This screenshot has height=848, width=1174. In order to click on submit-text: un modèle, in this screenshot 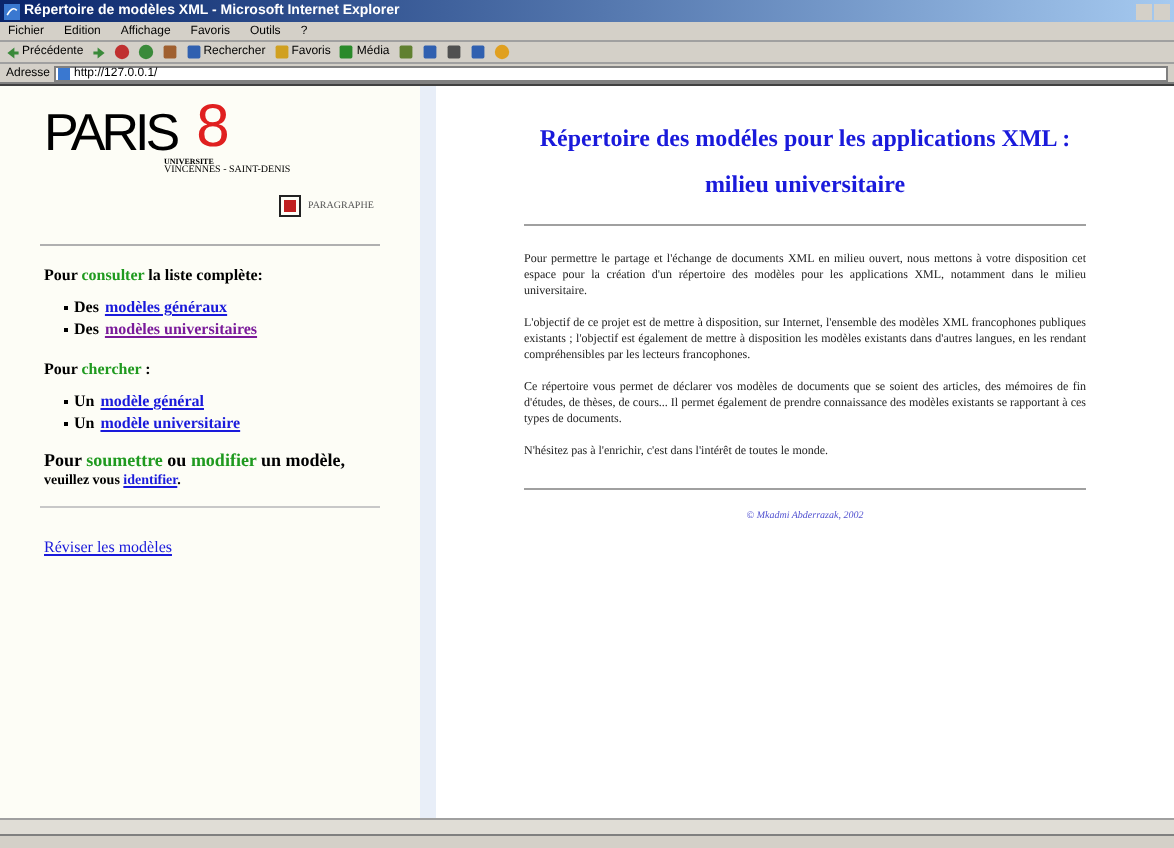, I will do `click(302, 460)`.